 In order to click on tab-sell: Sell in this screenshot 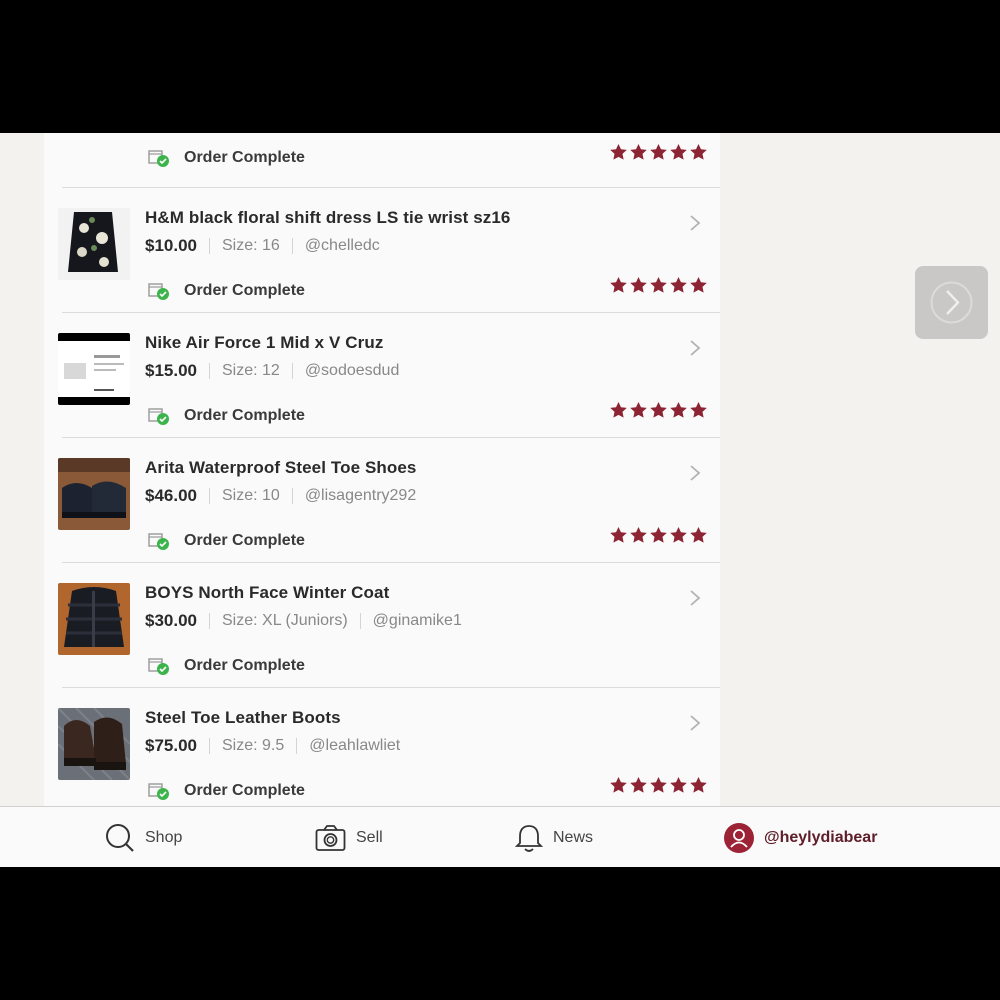, I will do `click(349, 837)`.